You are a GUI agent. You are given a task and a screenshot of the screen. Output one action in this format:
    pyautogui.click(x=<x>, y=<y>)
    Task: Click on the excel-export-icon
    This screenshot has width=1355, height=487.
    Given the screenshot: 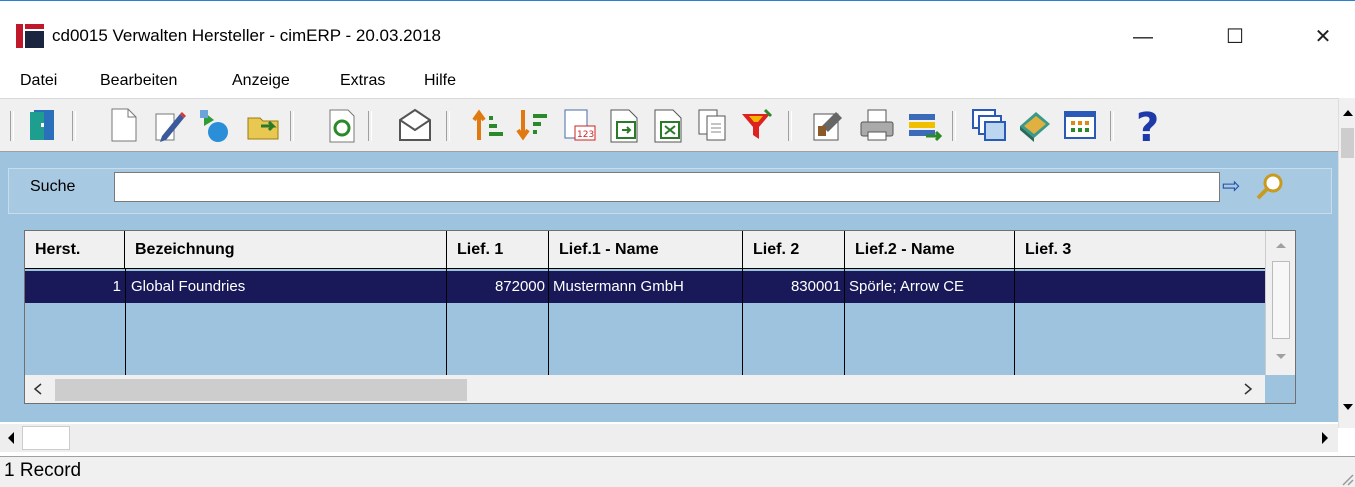 What is the action you would take?
    pyautogui.click(x=669, y=125)
    